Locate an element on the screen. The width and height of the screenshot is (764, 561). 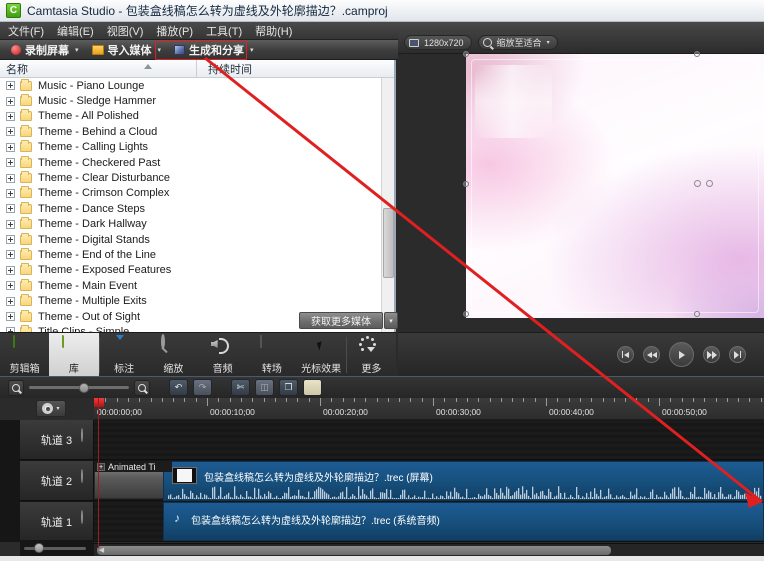
track-header-1: 轨道 1 is located at coordinates (57, 522).